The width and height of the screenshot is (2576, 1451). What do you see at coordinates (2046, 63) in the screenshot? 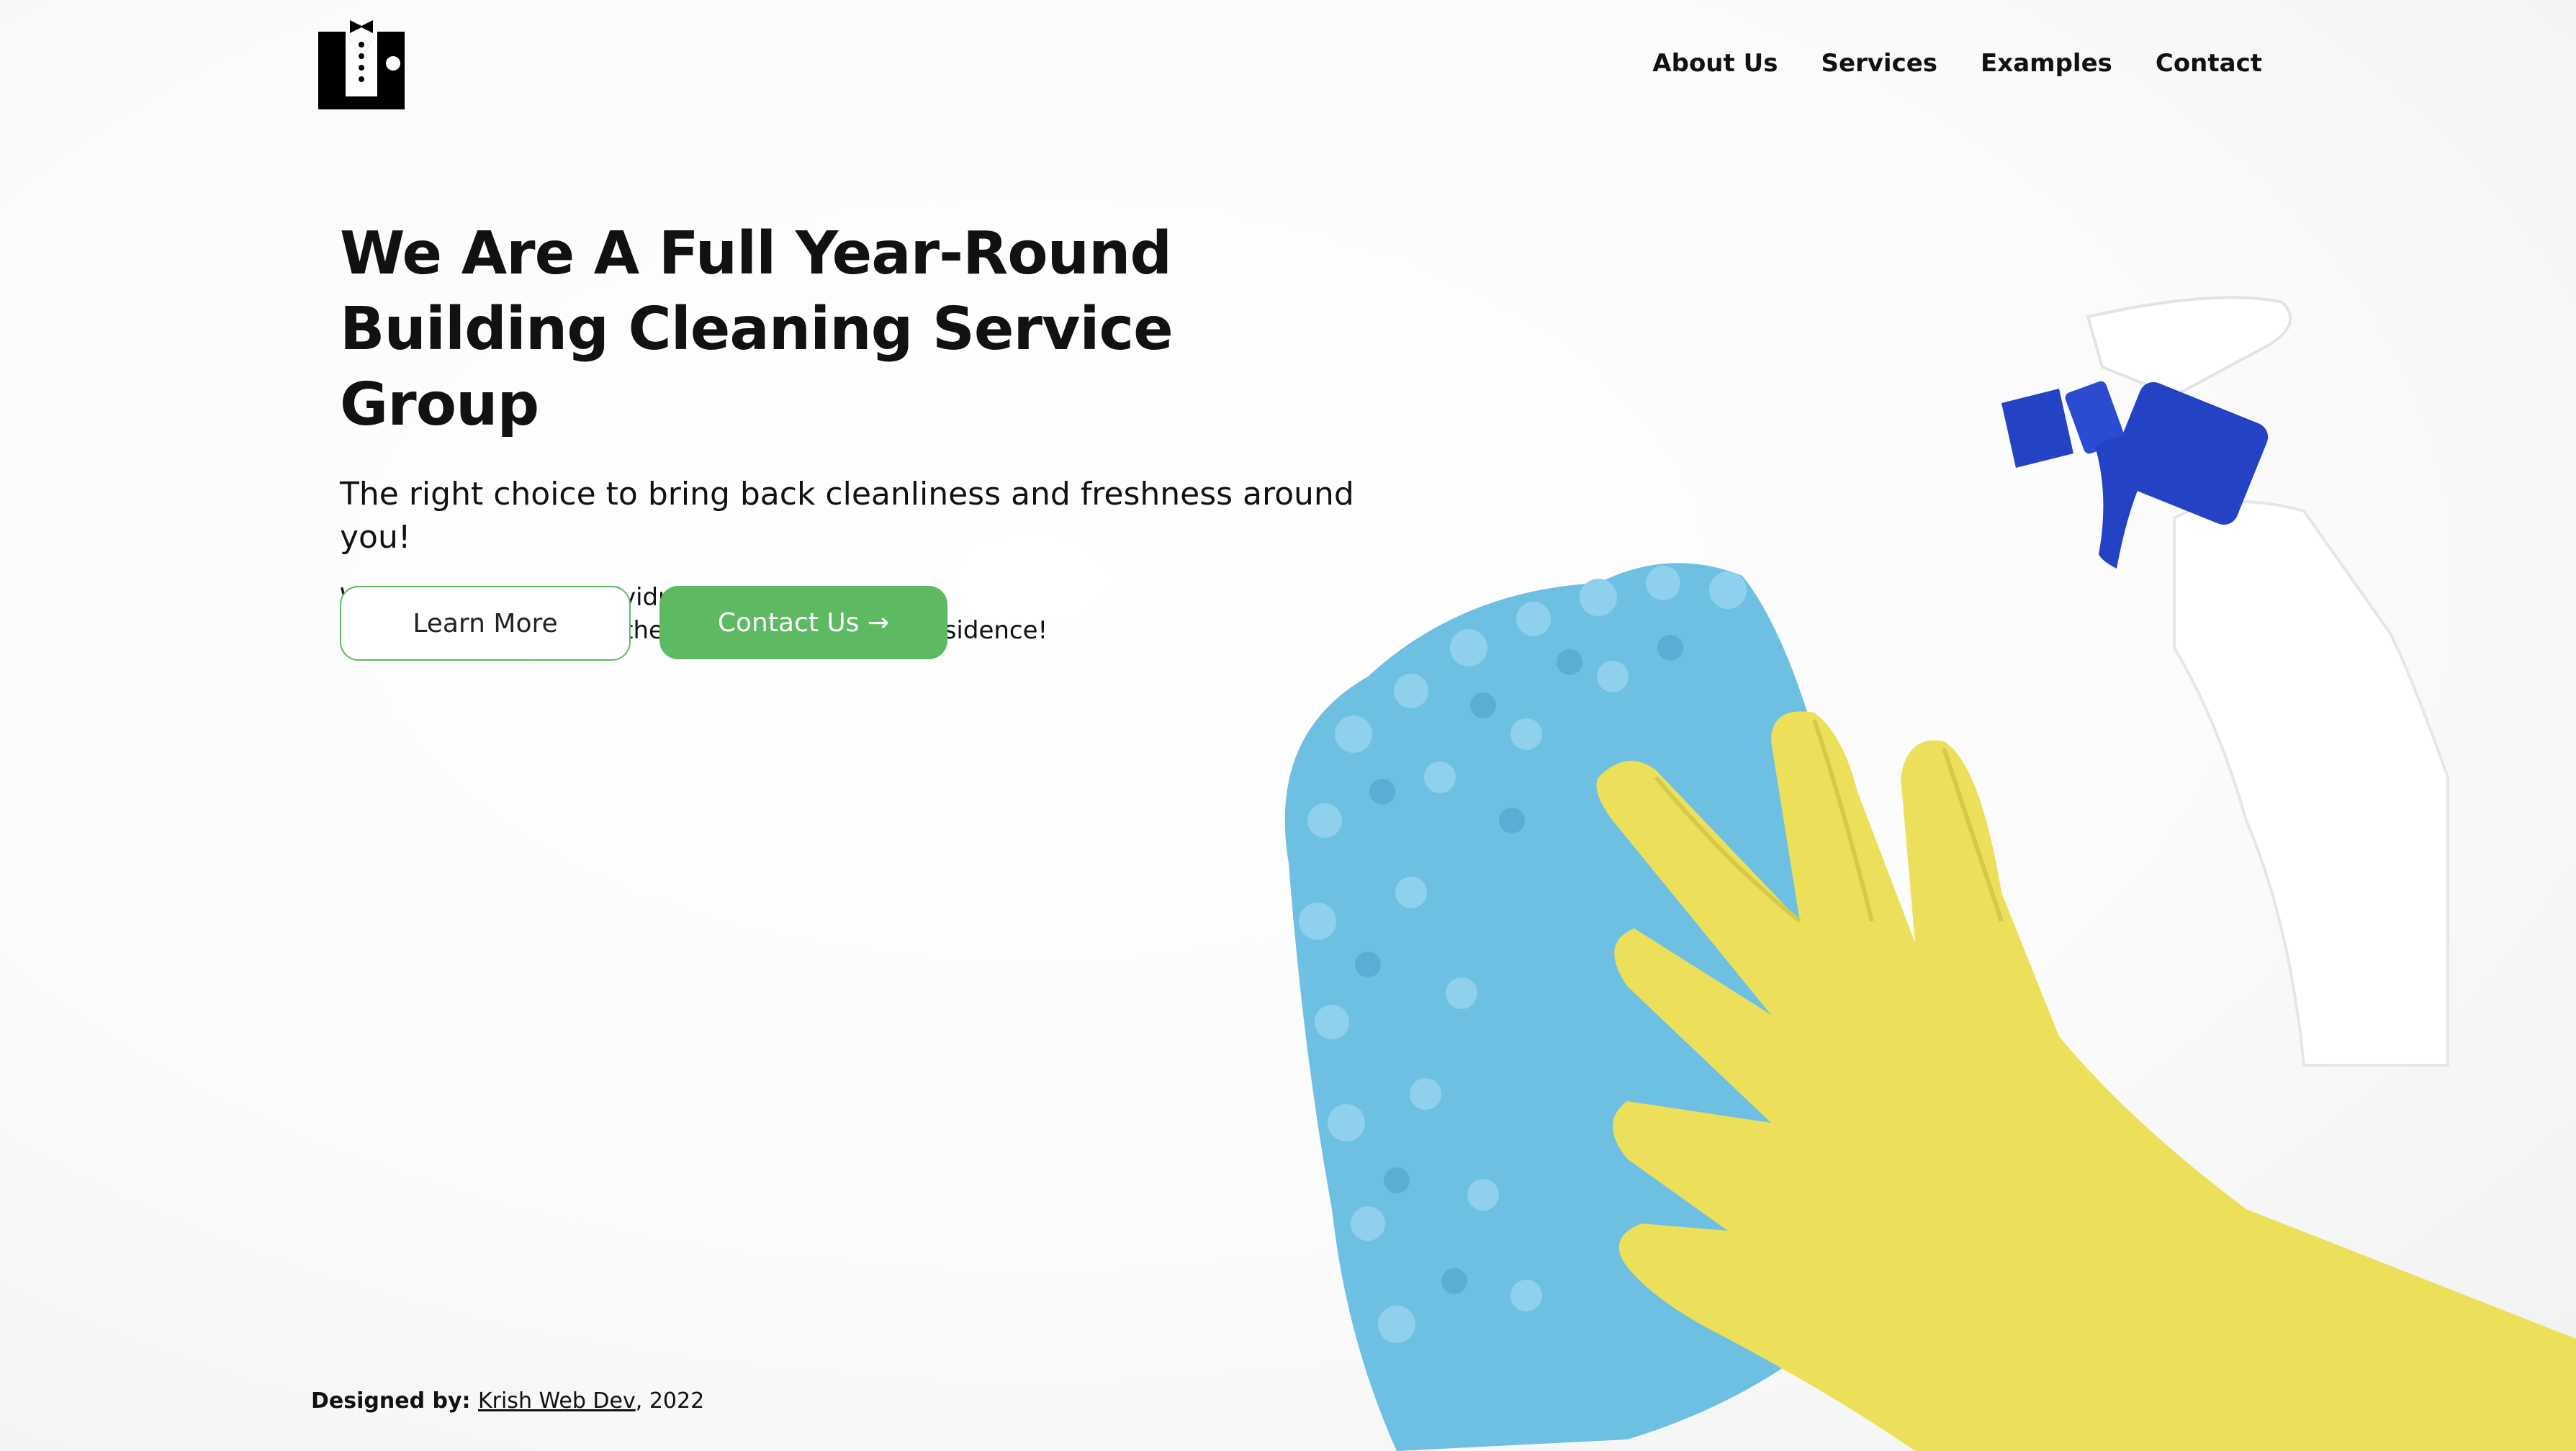
I see `nav-examples: Examples` at bounding box center [2046, 63].